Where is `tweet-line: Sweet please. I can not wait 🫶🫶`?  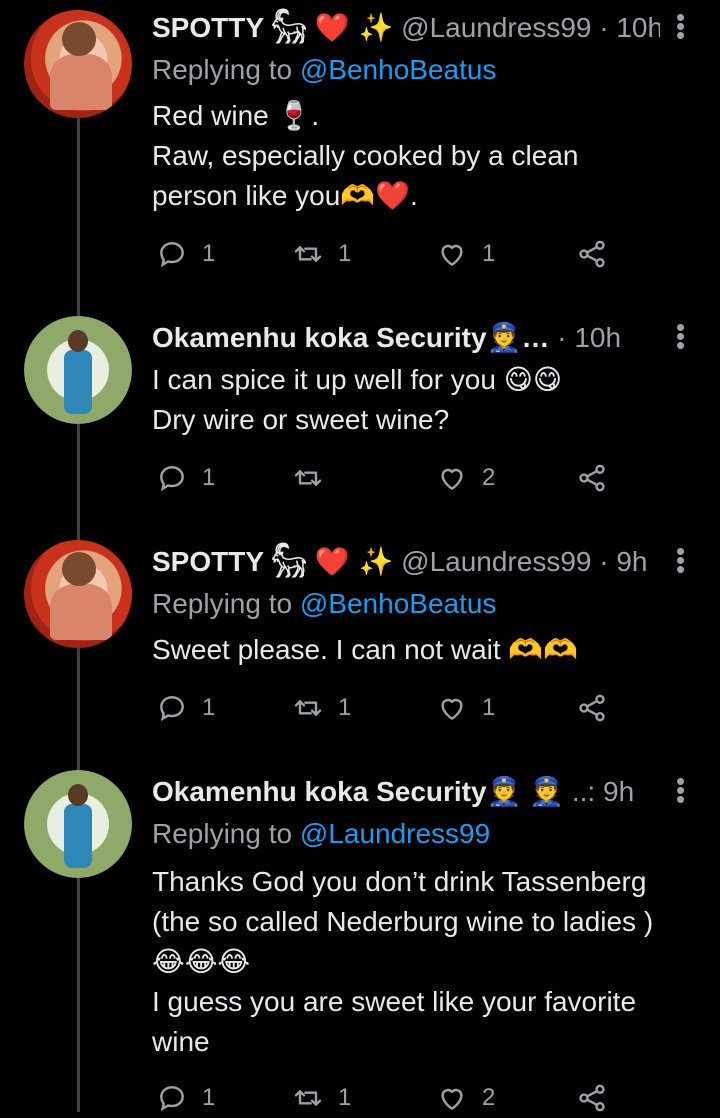 tweet-line: Sweet please. I can not wait 🫶🫶 is located at coordinates (365, 649).